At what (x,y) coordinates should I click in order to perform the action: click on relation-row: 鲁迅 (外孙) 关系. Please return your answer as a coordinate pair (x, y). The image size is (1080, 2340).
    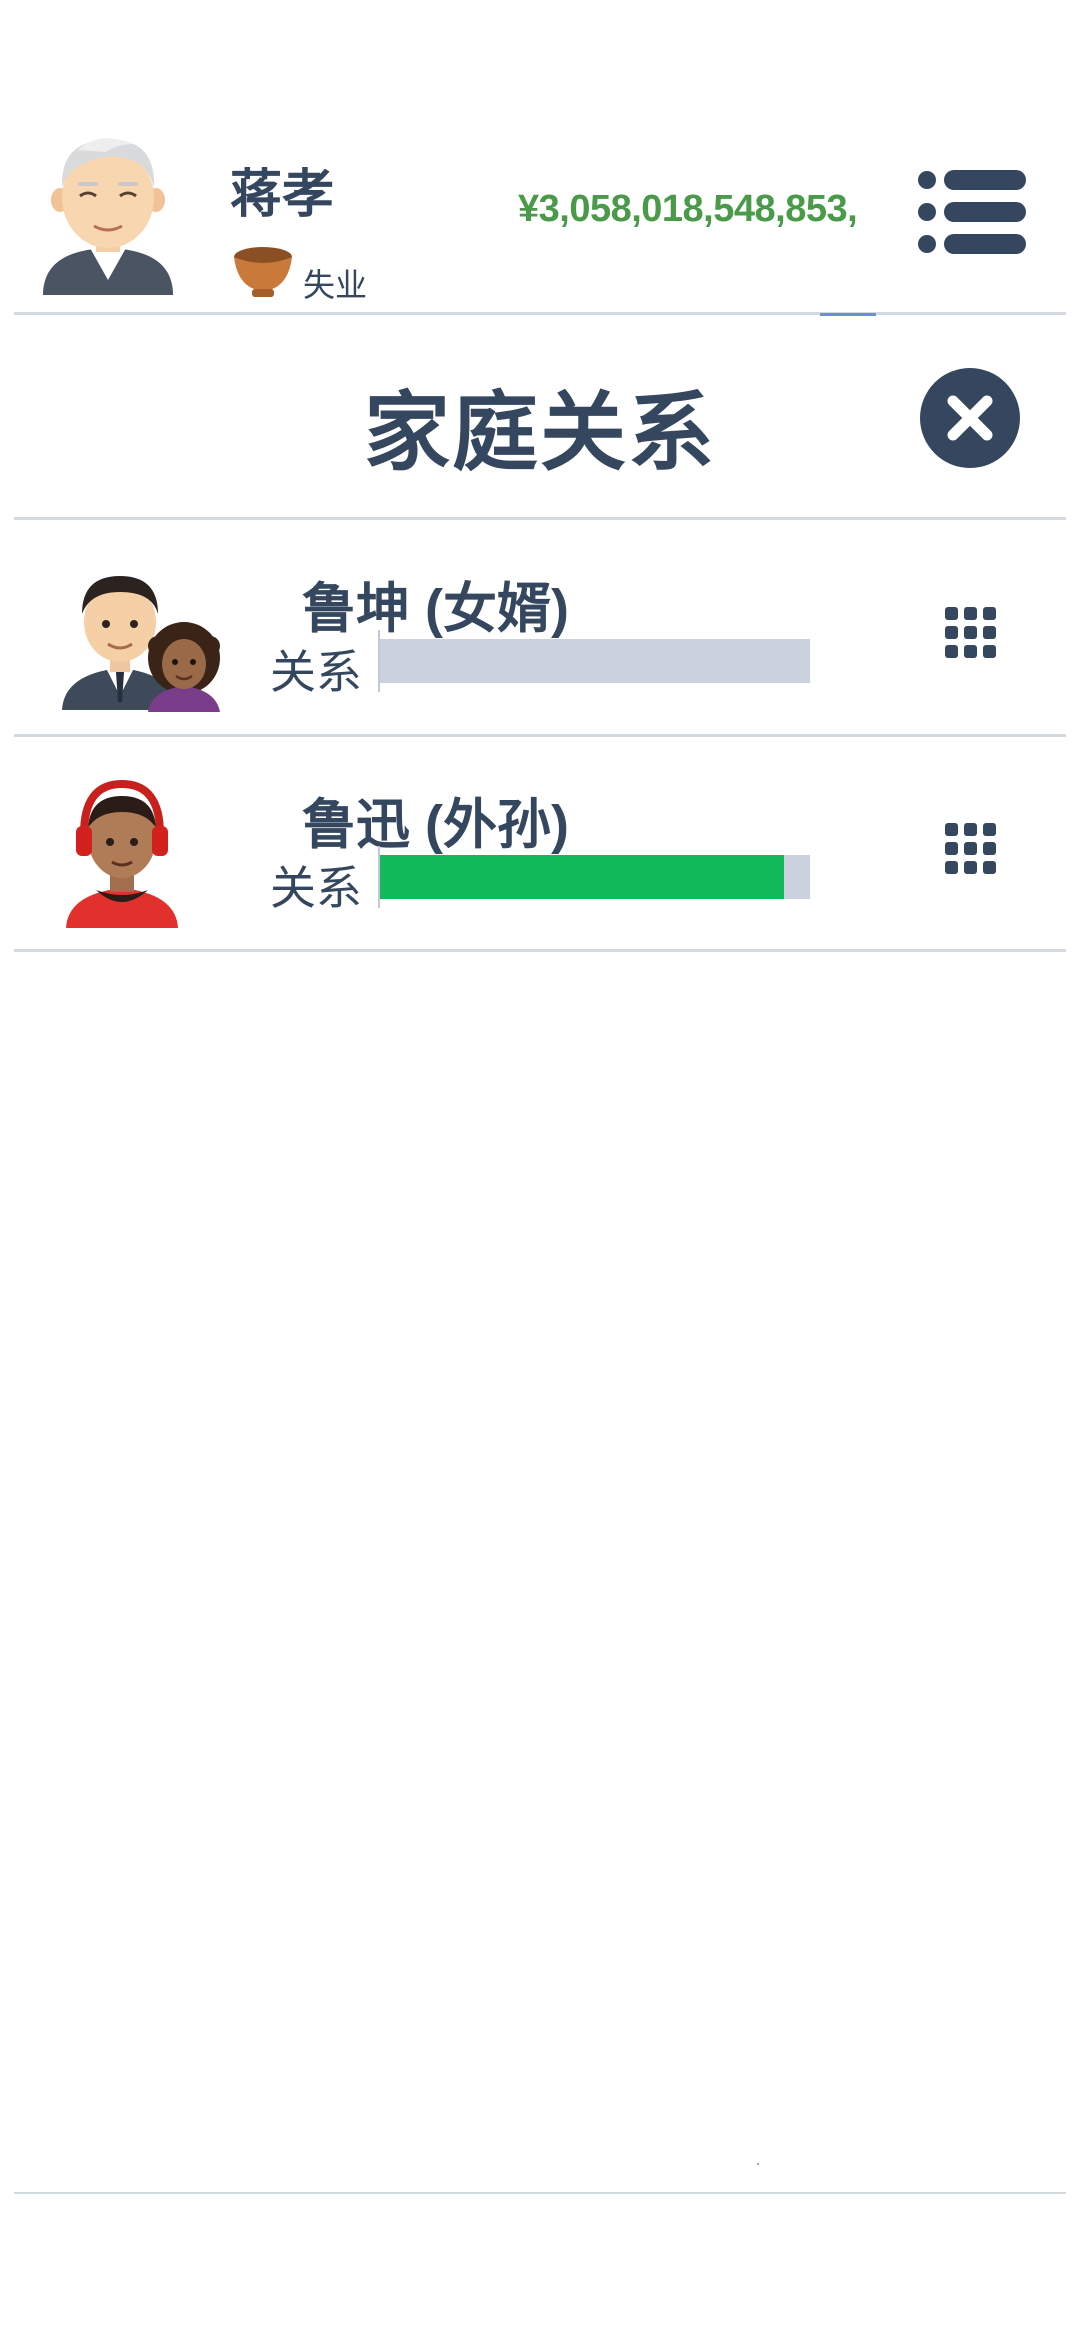
    Looking at the image, I should click on (540, 843).